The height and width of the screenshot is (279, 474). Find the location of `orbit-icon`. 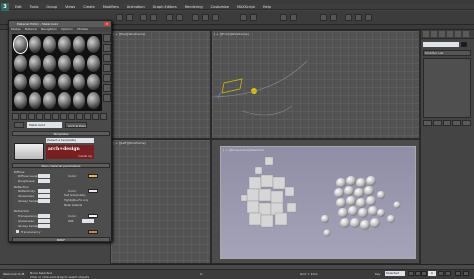

orbit-icon is located at coordinates (466, 273).